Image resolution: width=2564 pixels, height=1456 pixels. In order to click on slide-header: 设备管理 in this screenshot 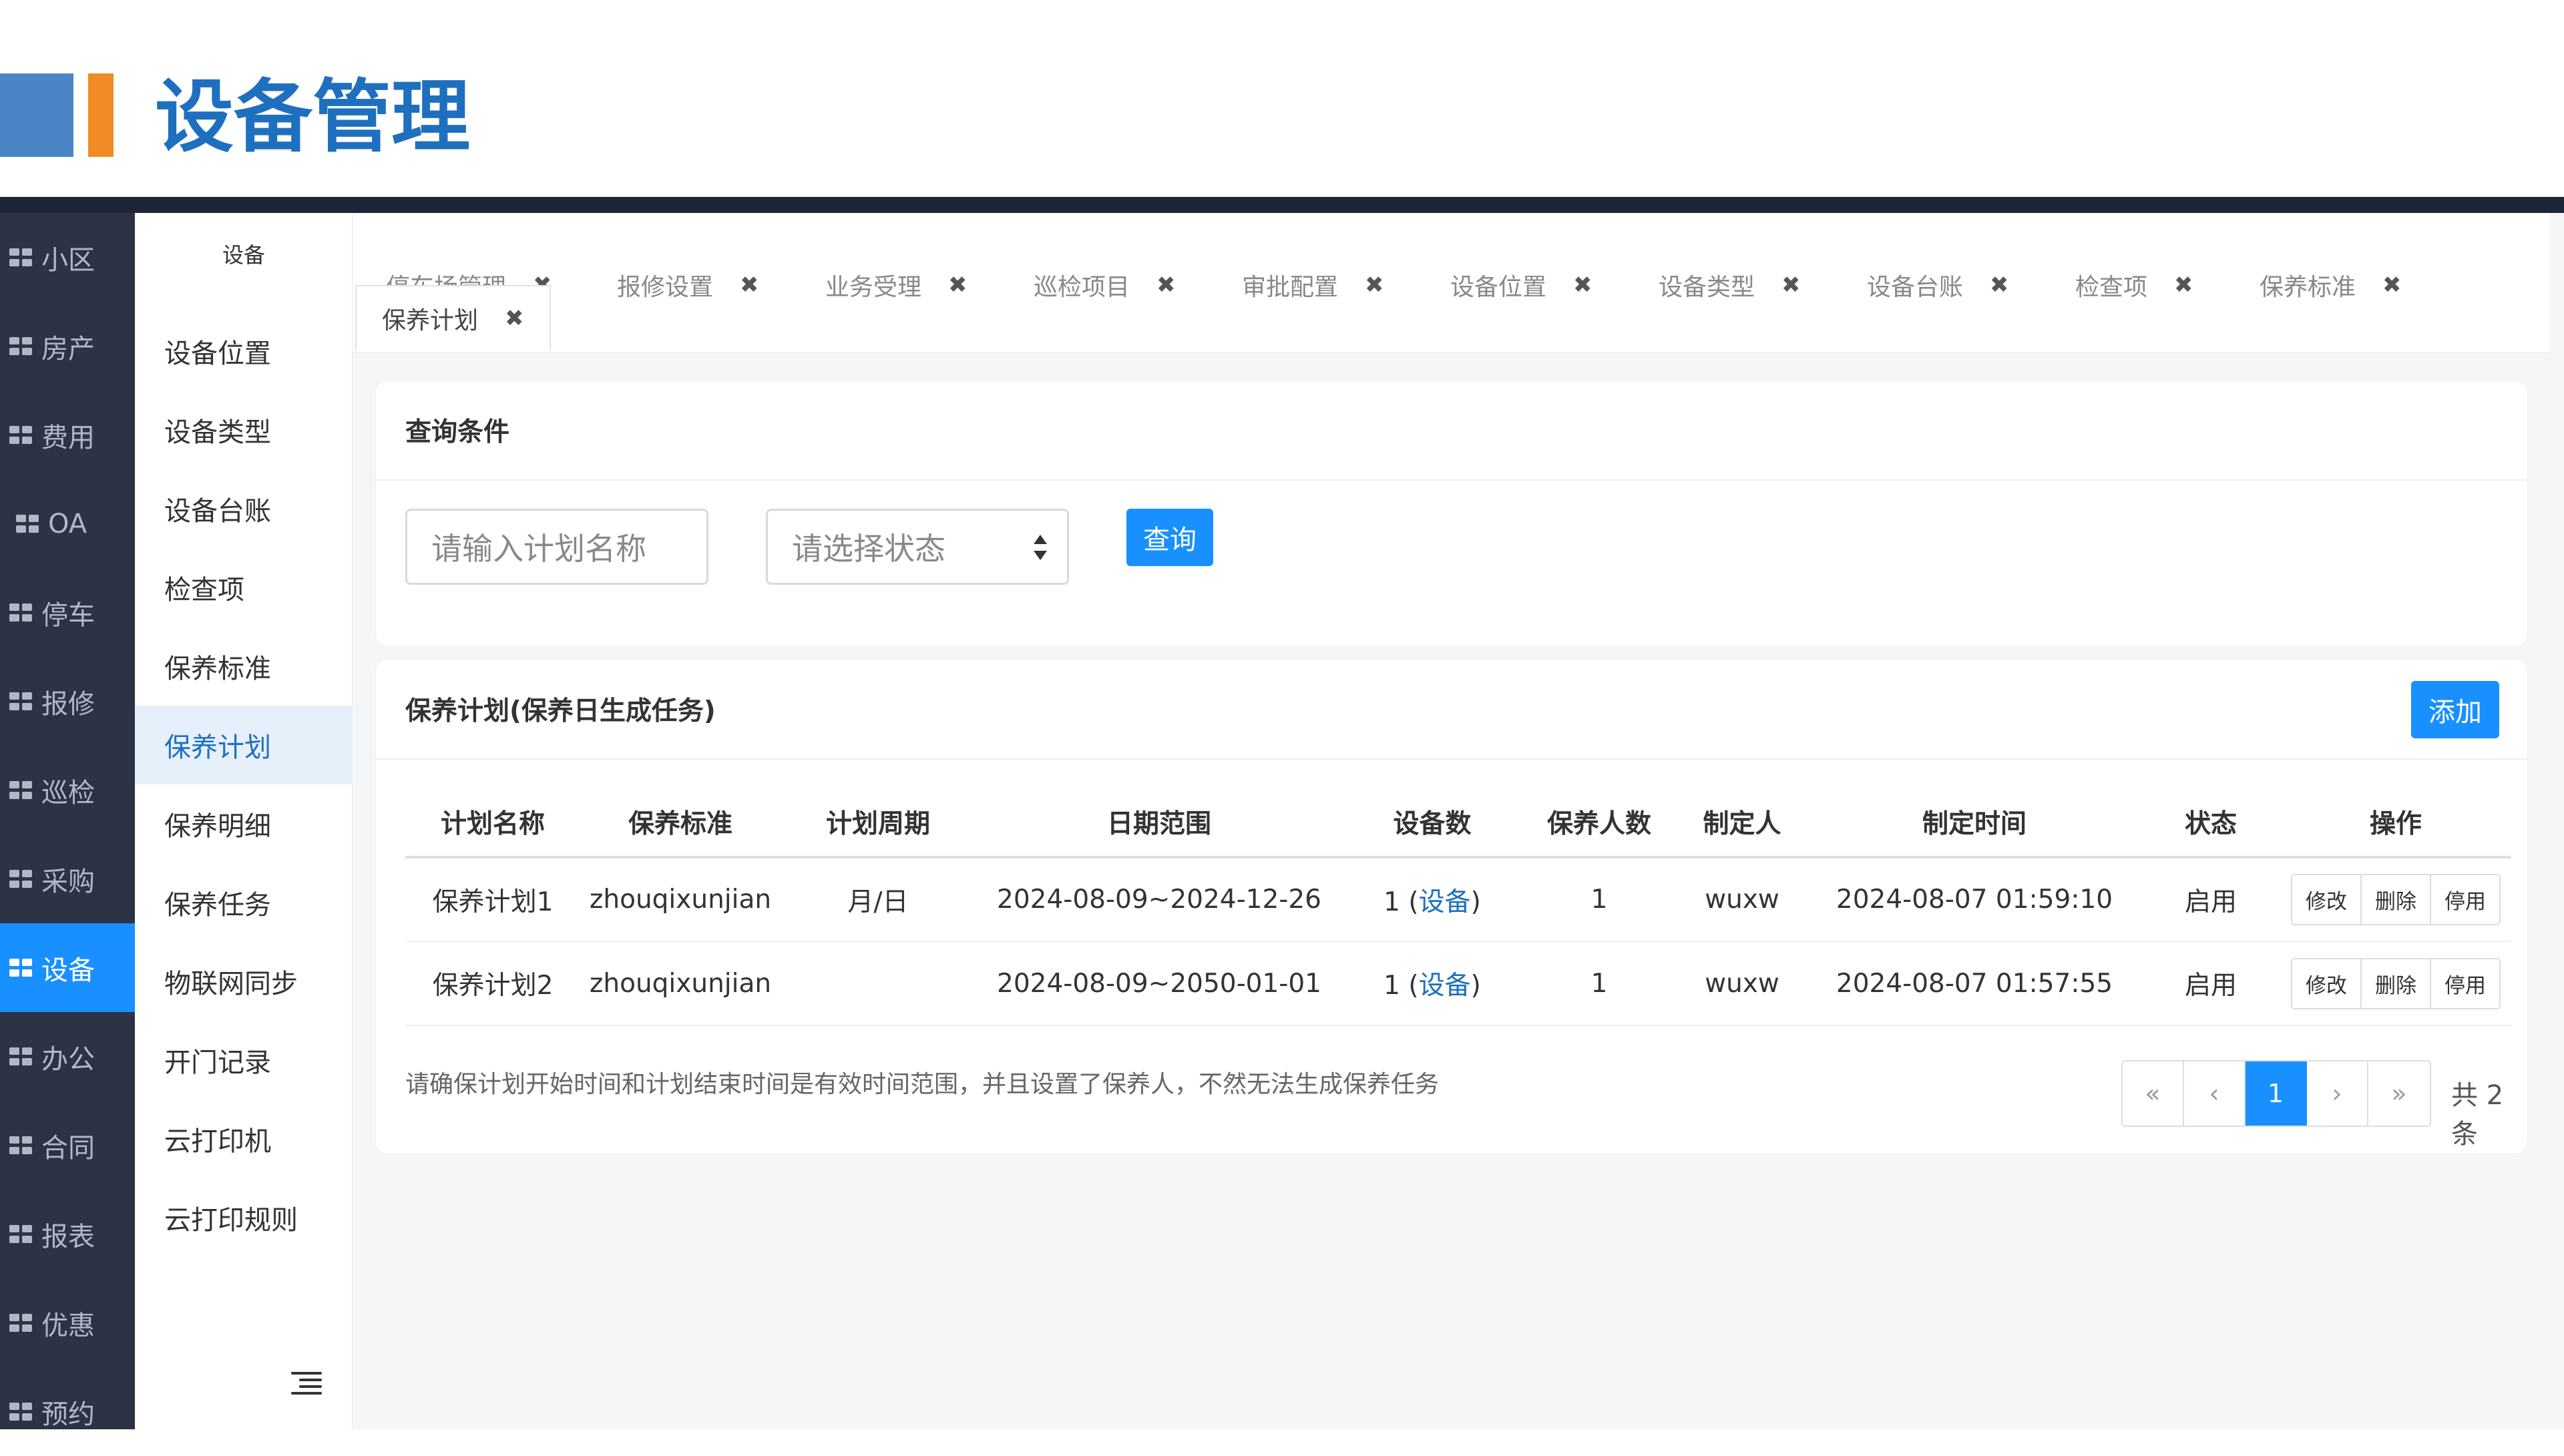, I will do `click(1282, 98)`.